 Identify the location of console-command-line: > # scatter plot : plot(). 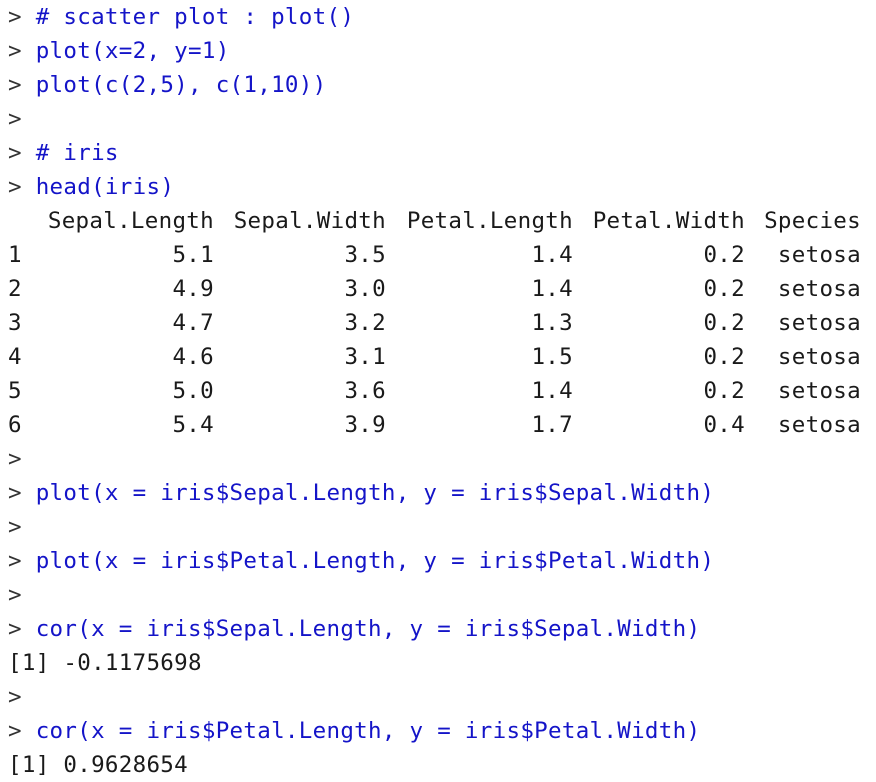
(442, 17).